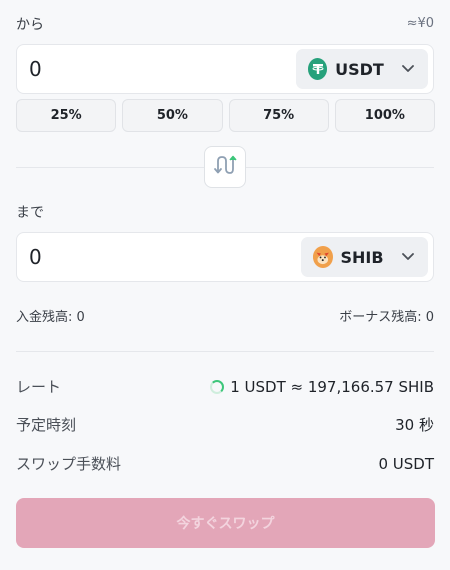  I want to click on eta-value: 30 秒, so click(414, 425).